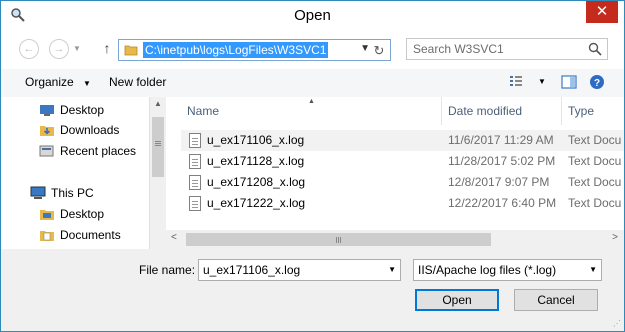  What do you see at coordinates (615, 237) in the screenshot?
I see `scroll-right-icon: >` at bounding box center [615, 237].